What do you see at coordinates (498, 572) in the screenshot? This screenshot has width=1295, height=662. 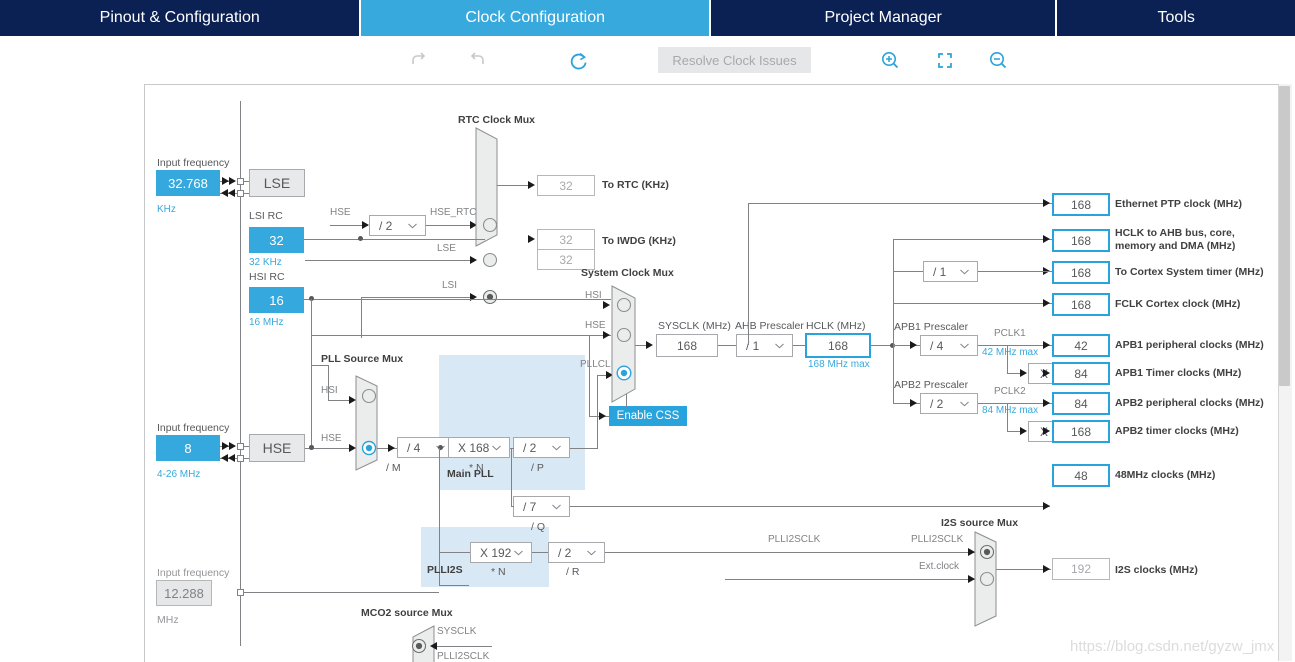 I see `plli2s-n-sub-label: * N` at bounding box center [498, 572].